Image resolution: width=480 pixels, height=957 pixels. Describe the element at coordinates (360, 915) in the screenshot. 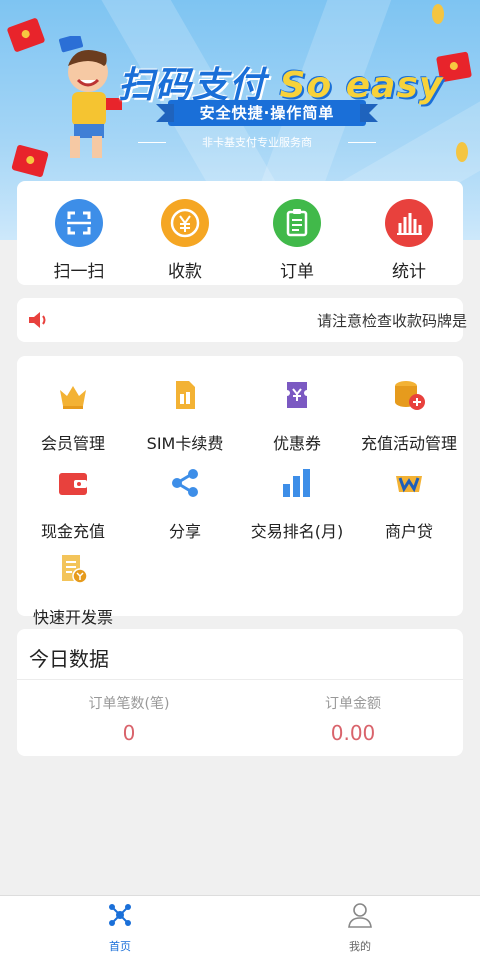

I see `user-icon` at that location.